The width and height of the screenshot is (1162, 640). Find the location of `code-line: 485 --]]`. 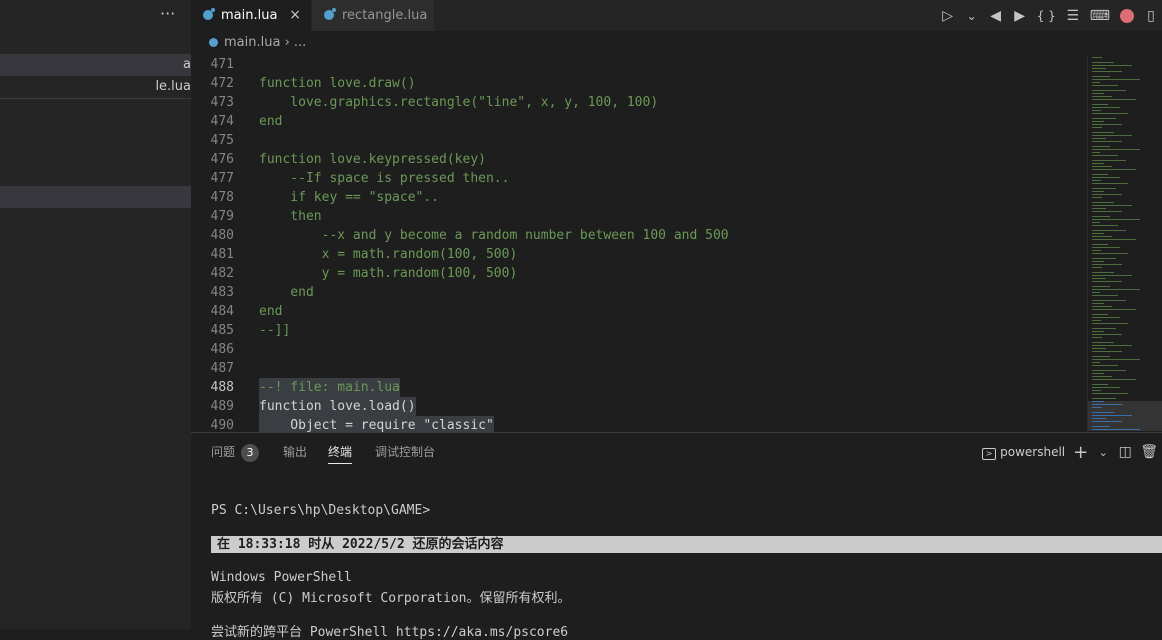

code-line: 485 --]] is located at coordinates (639, 330).